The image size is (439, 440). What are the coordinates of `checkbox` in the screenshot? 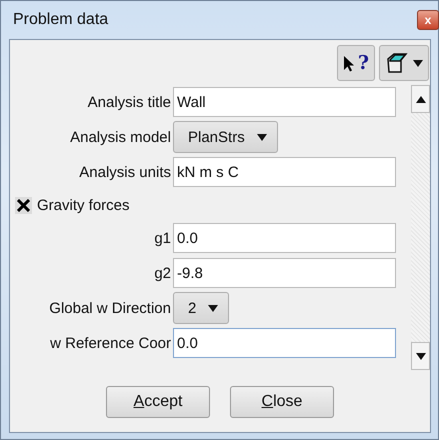 It's located at (23, 205).